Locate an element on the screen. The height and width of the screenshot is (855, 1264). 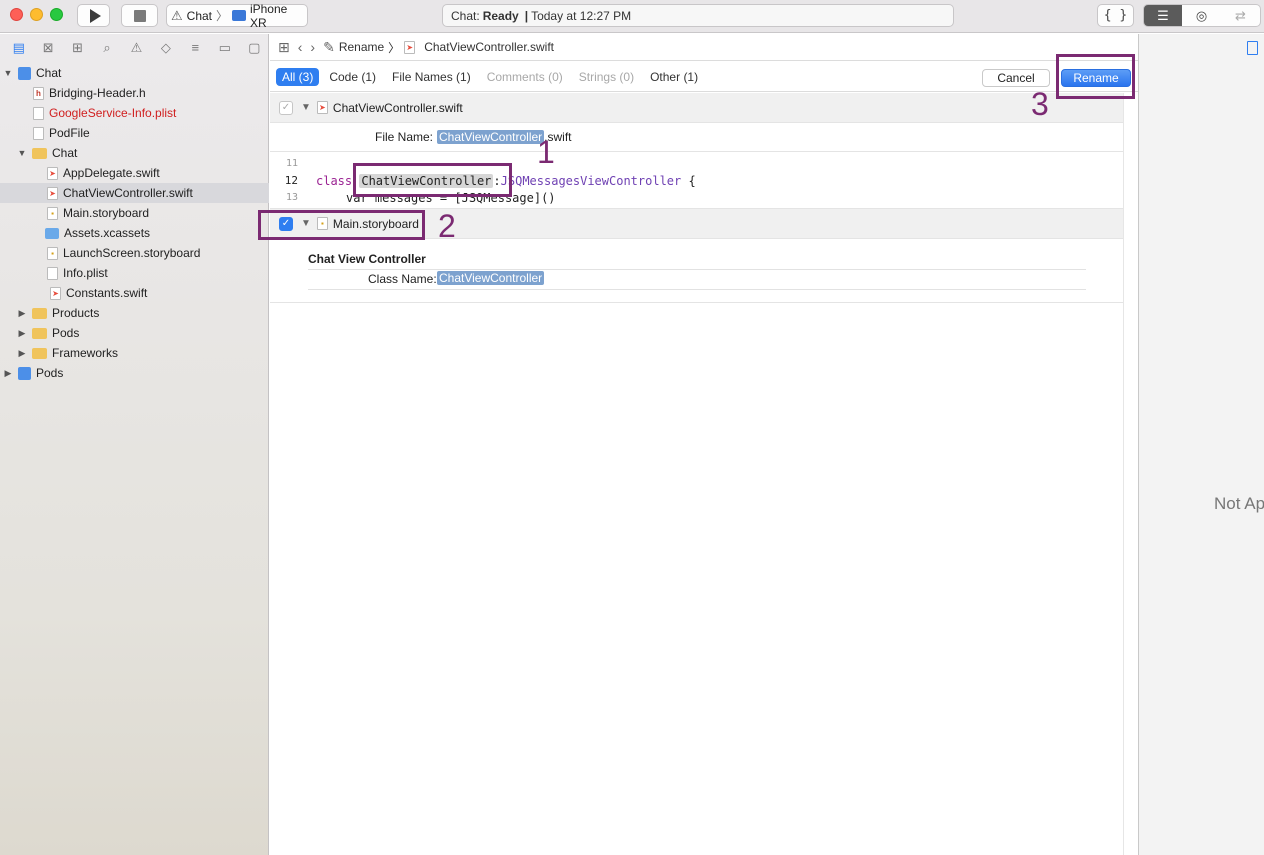
breadcrumb-rename: Rename is located at coordinates (361, 47).